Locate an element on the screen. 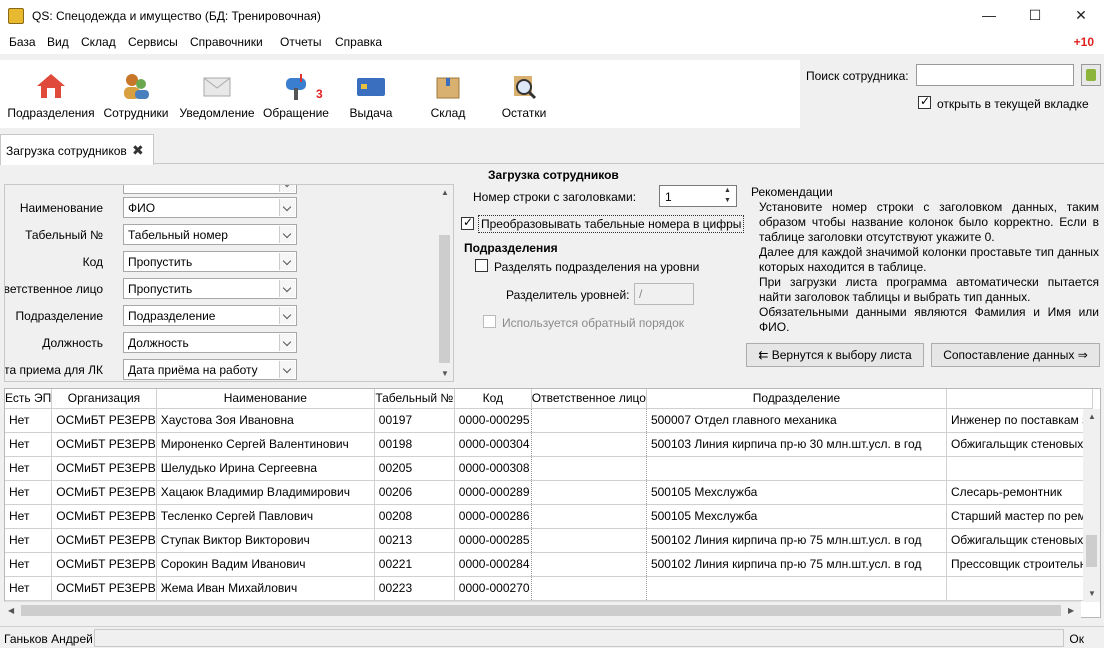 The image size is (1104, 648). table-cell: 00208 is located at coordinates (414, 516).